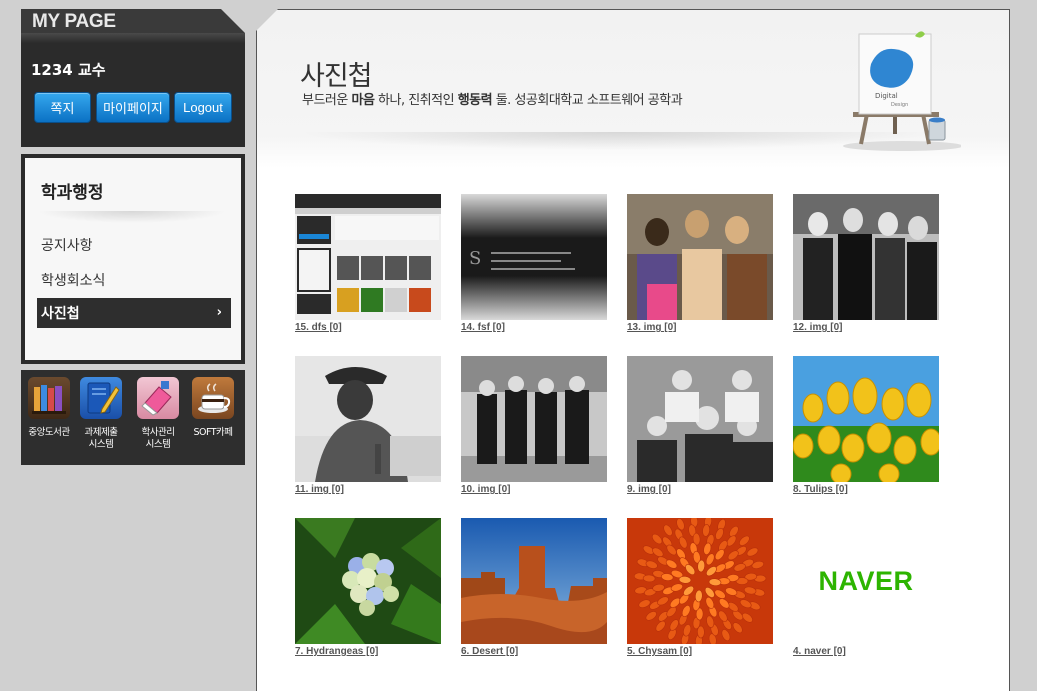 The height and width of the screenshot is (691, 1037). I want to click on quick-link-academic: 학사관리 시스템, so click(158, 414).